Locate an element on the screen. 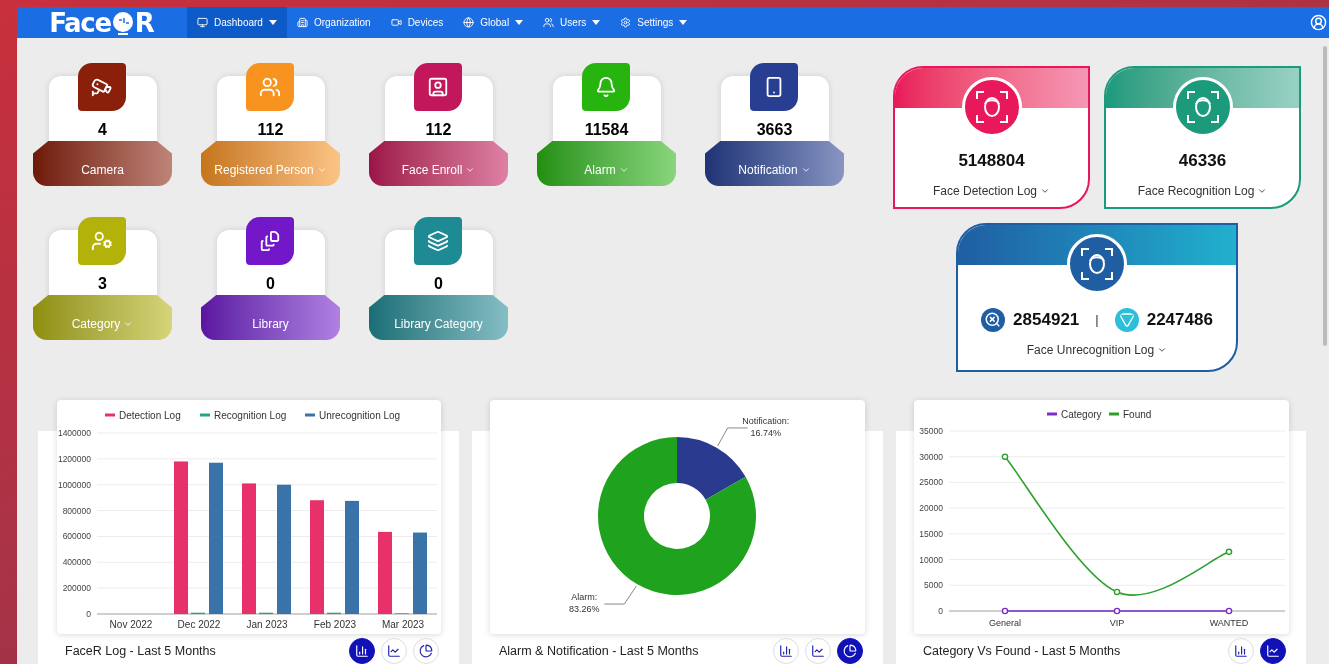 This screenshot has height=664, width=1329. axis-tick-label: 1400000 is located at coordinates (74, 433).